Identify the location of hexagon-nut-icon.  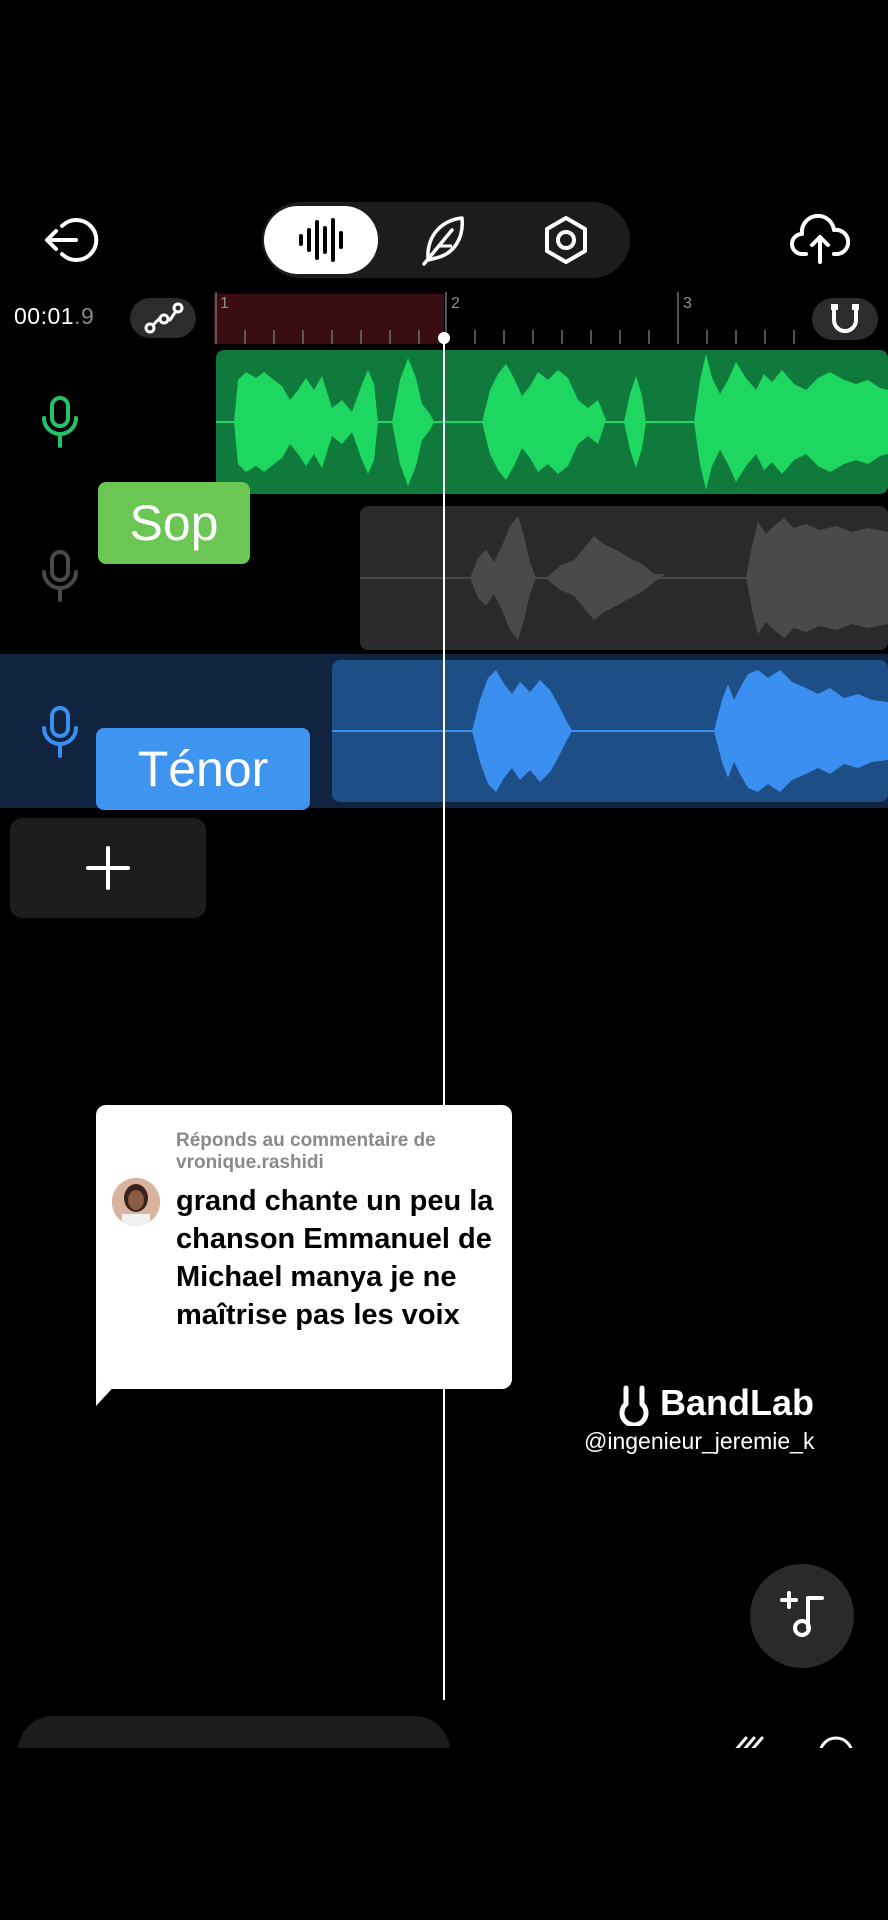
(566, 240).